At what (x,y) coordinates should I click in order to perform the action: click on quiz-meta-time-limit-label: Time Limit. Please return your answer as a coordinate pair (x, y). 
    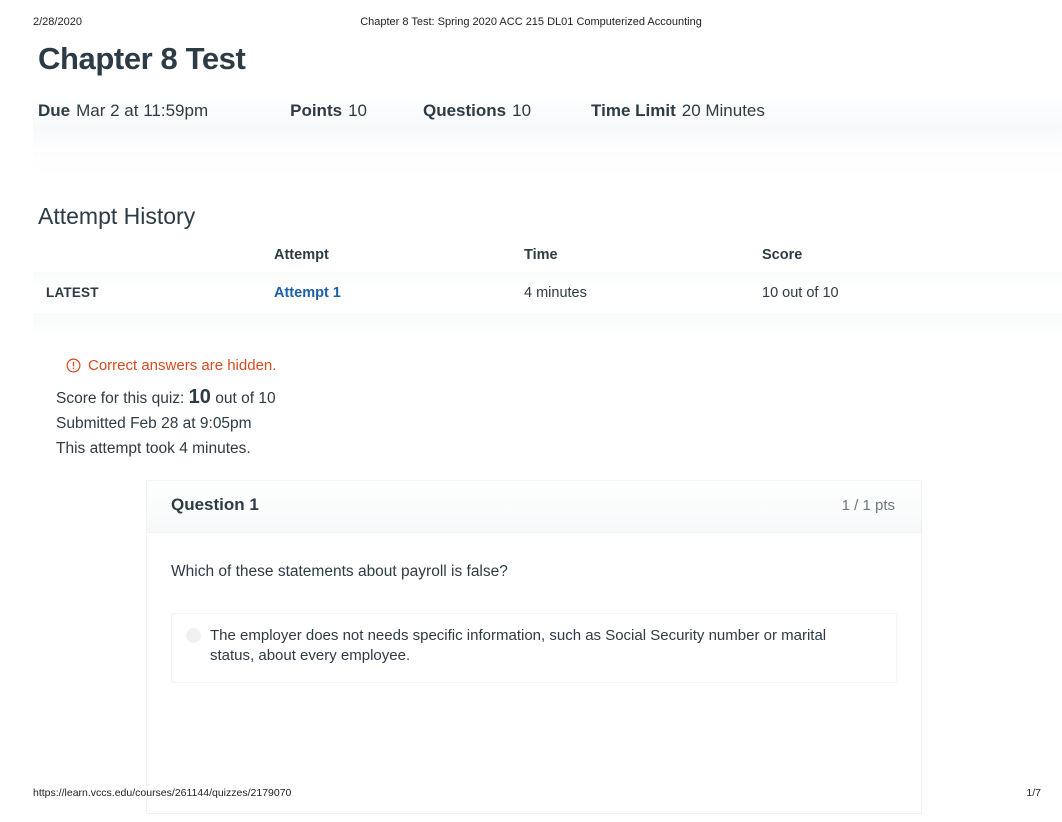
    Looking at the image, I should click on (633, 110).